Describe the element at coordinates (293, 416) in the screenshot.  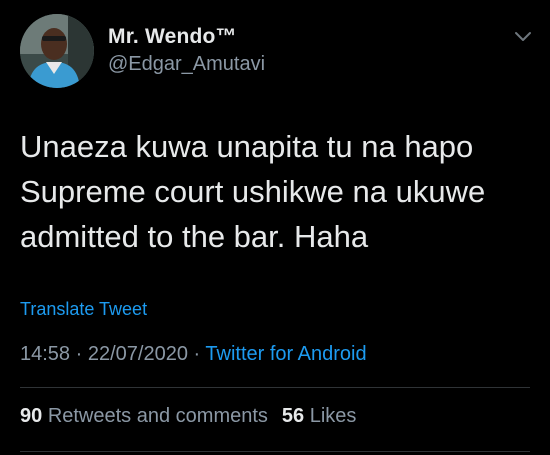
I see `likes-count: 56` at that location.